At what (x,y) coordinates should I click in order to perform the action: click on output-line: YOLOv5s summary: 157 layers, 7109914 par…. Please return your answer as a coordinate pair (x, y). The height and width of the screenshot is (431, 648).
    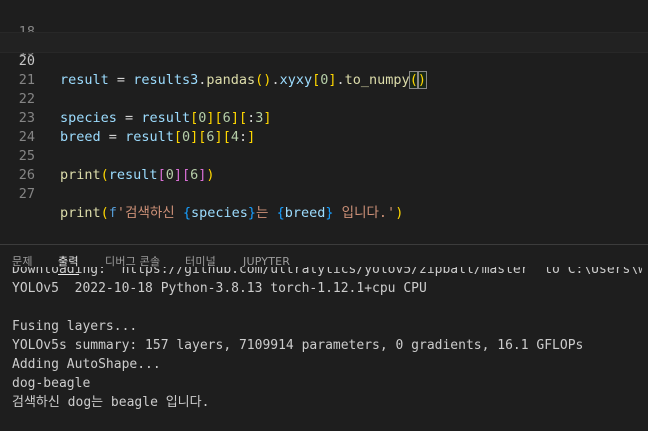
    Looking at the image, I should click on (298, 345).